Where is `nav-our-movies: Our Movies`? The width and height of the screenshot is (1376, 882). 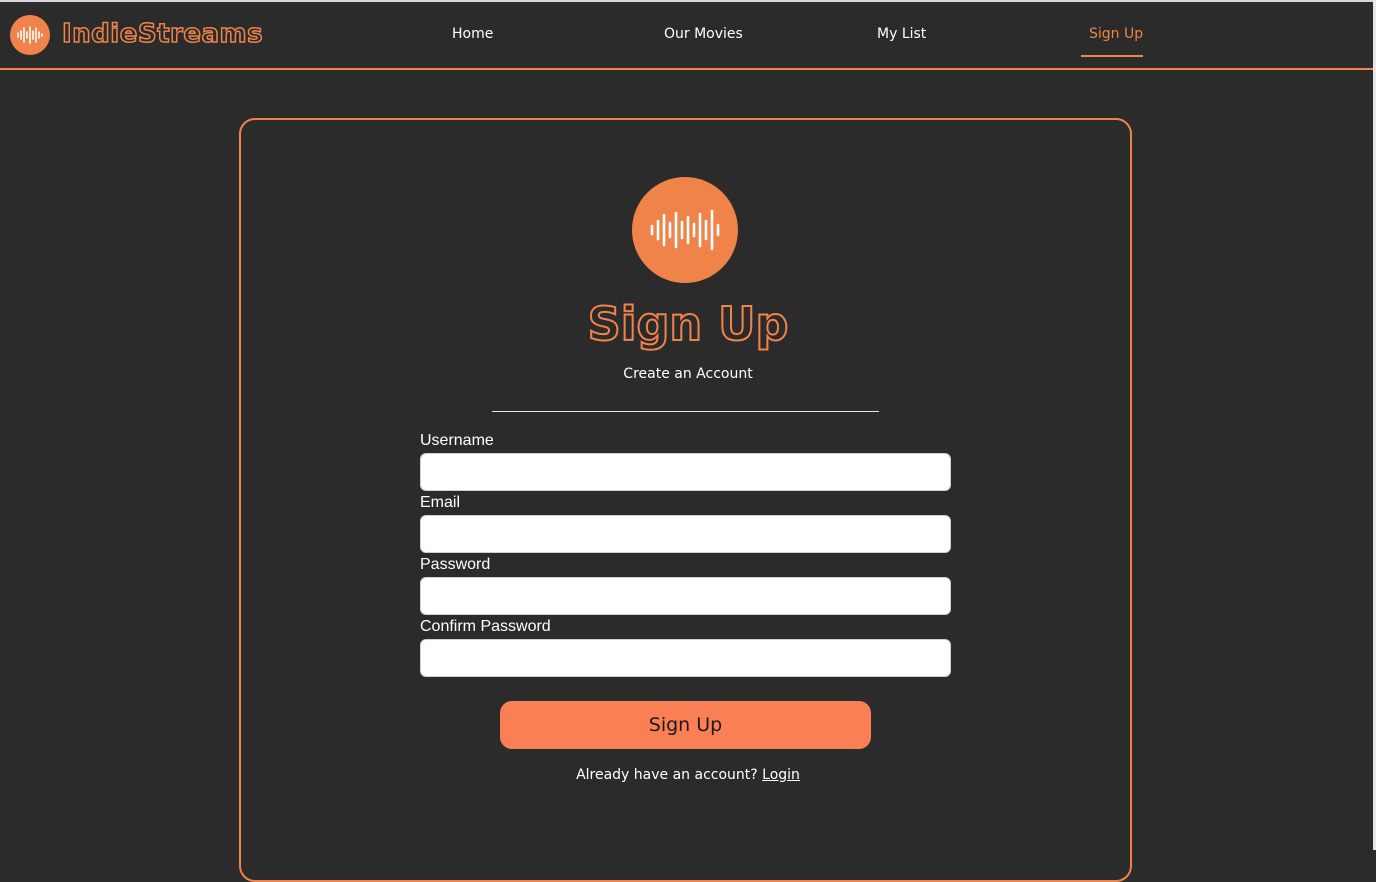
nav-our-movies: Our Movies is located at coordinates (703, 34).